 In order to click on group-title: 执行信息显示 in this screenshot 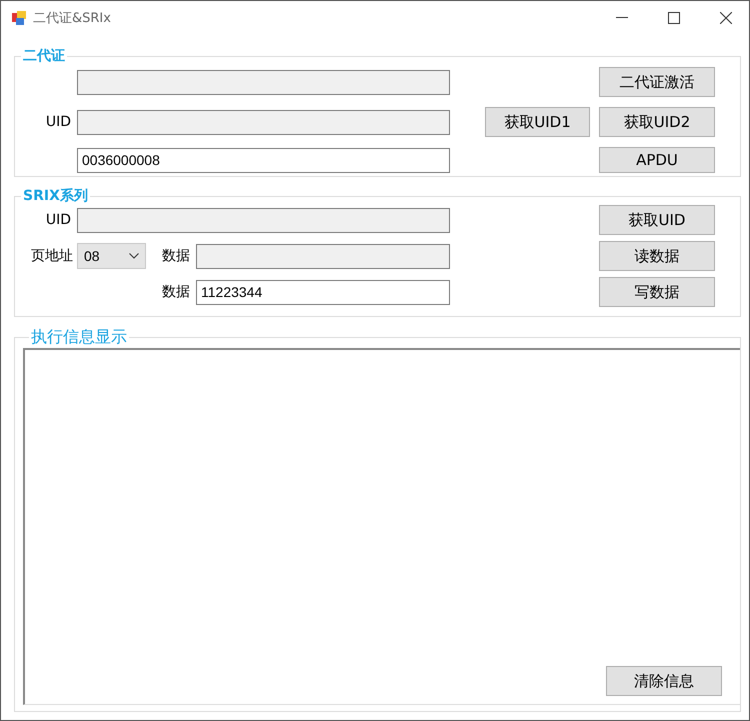, I will do `click(79, 337)`.